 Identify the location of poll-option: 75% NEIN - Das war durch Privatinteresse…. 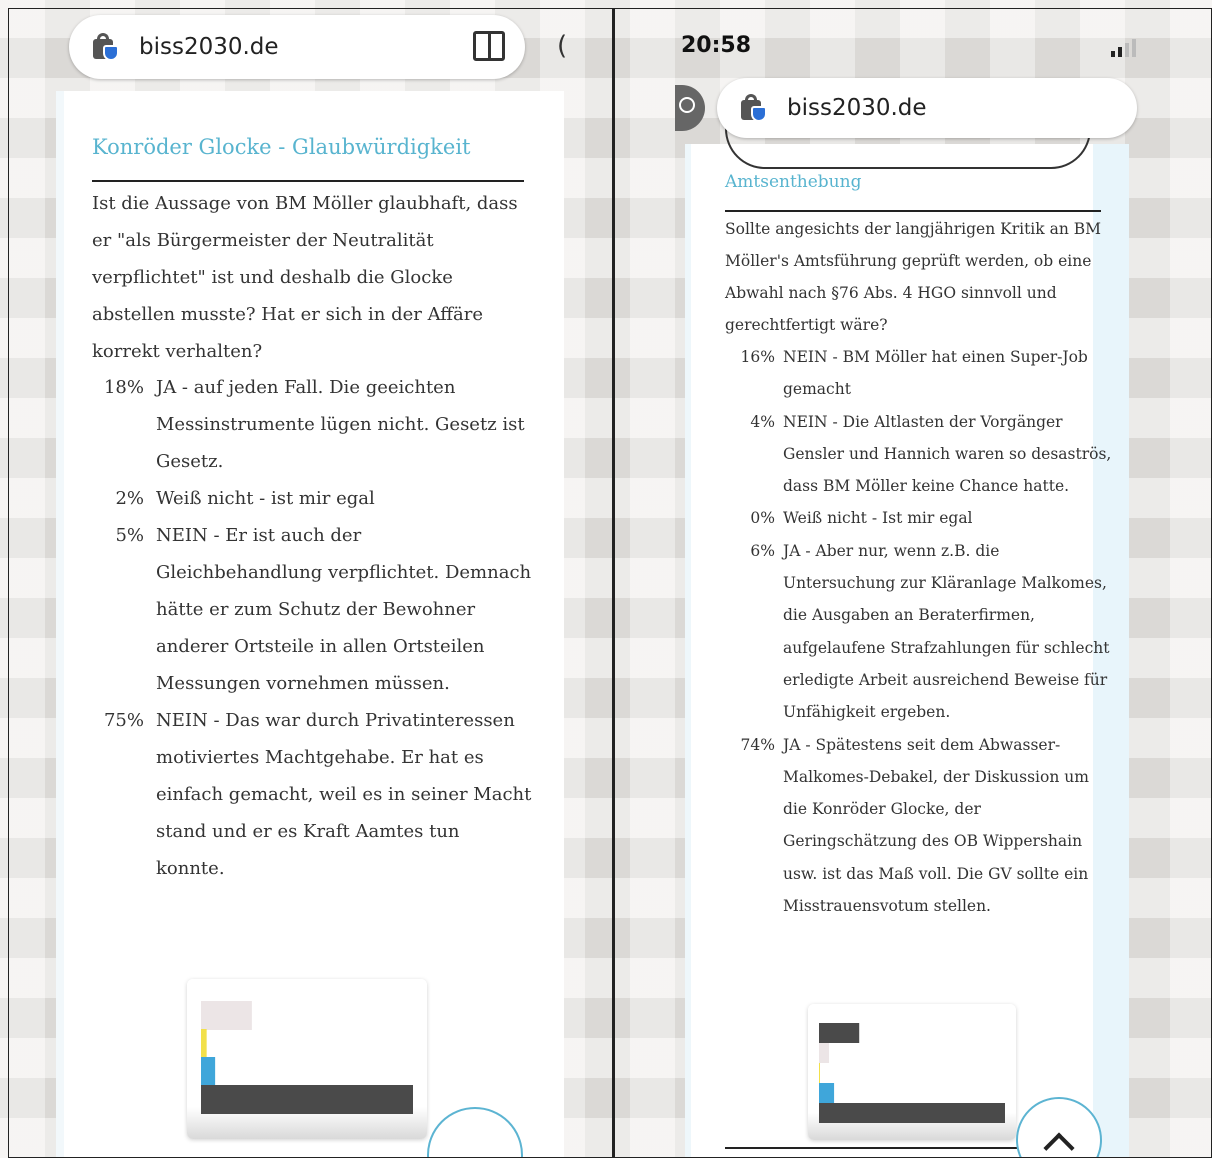
(312, 794).